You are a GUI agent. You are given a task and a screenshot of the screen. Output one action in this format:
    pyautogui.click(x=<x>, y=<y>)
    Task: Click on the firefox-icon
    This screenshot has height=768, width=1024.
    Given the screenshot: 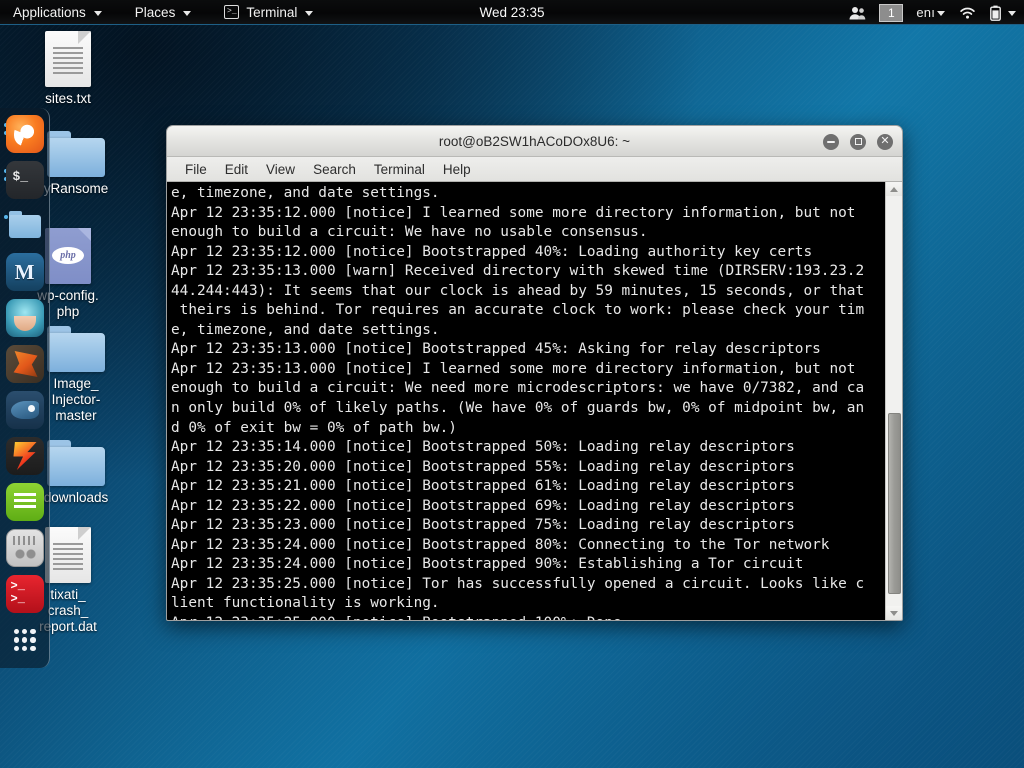 What is the action you would take?
    pyautogui.click(x=24, y=134)
    